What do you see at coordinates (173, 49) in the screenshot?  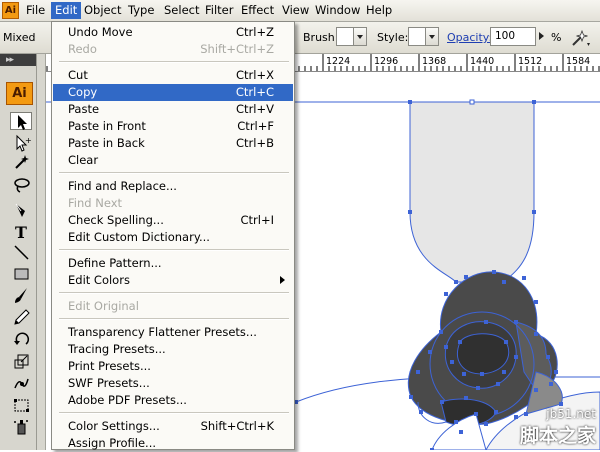 I see `menu-item-redo: Redo Shift+Ctrl+Z` at bounding box center [173, 49].